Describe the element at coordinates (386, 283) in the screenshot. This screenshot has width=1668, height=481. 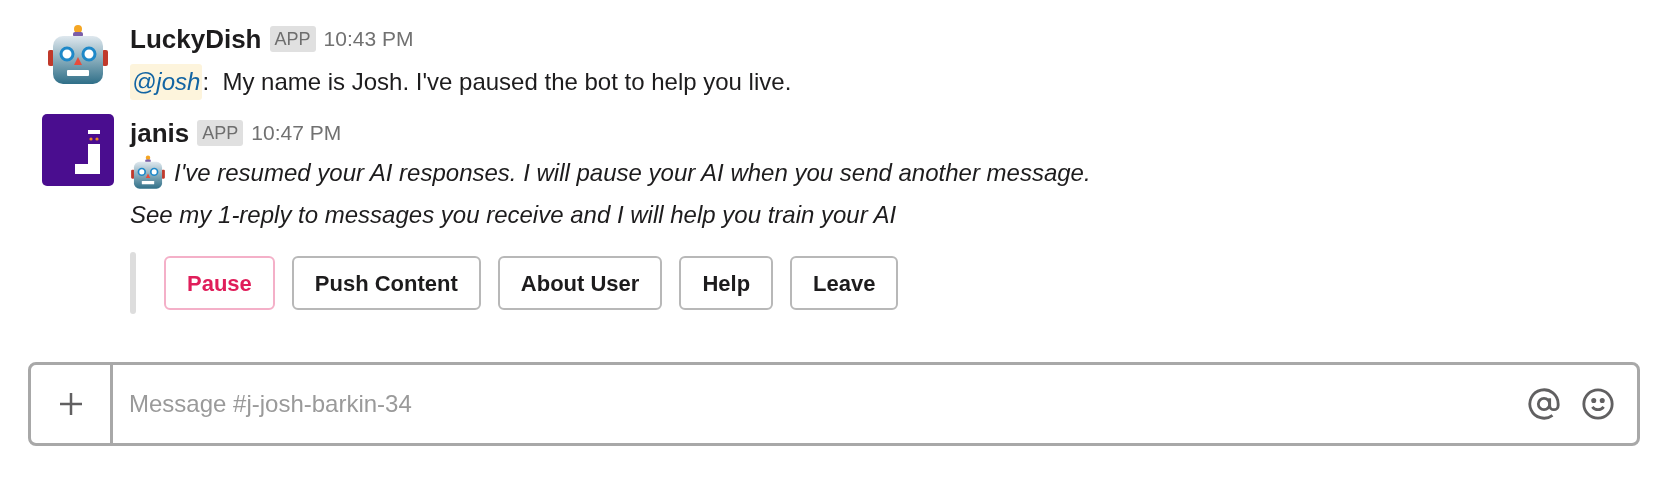
I see `action-button: Push Content` at that location.